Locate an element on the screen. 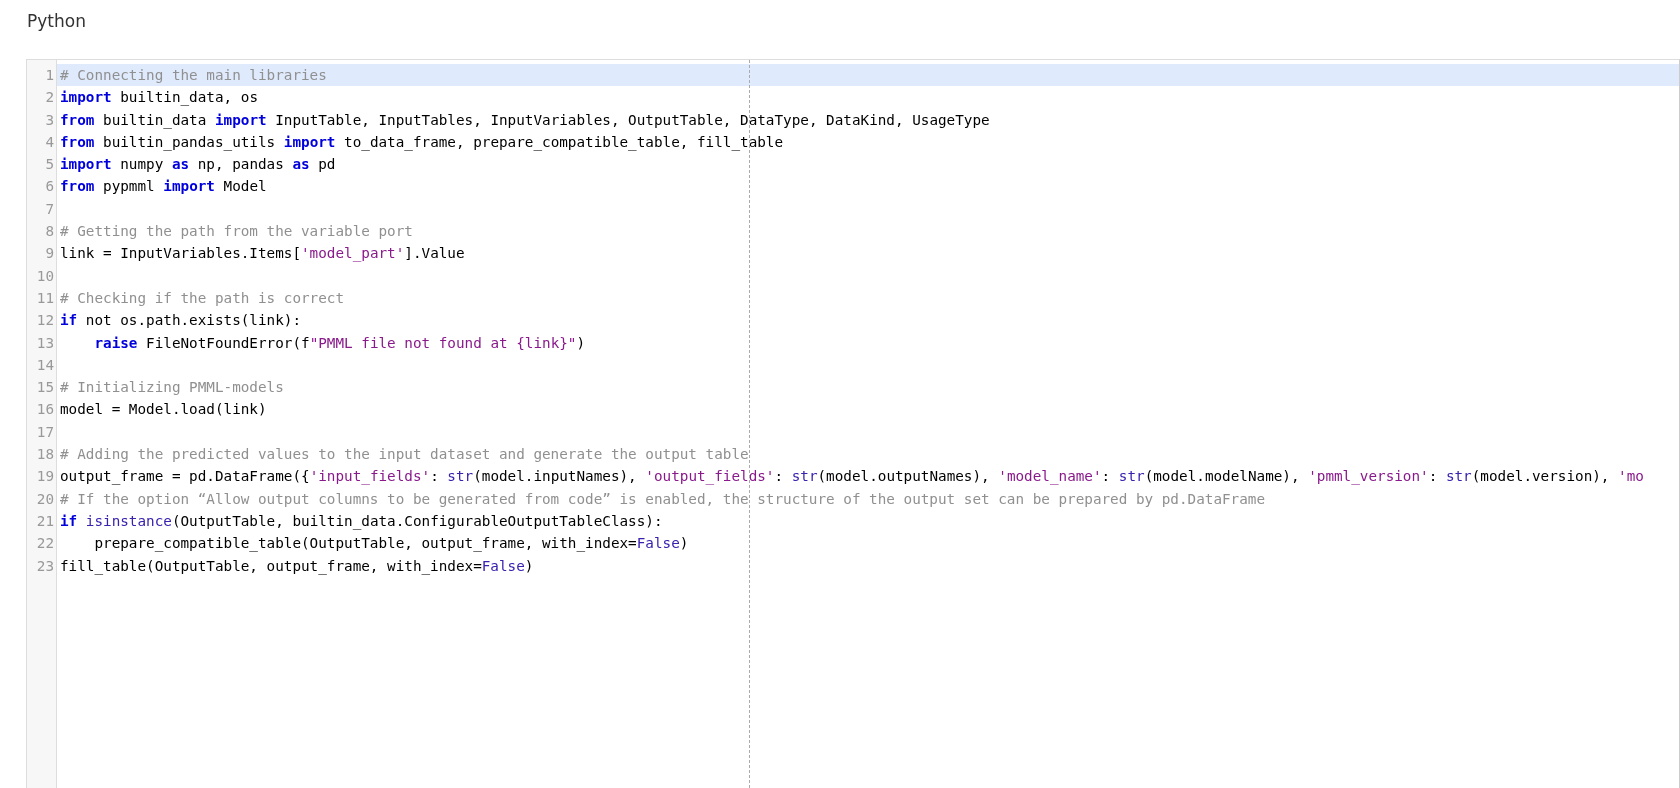 This screenshot has width=1680, height=788. line-number: 13 is located at coordinates (45, 343).